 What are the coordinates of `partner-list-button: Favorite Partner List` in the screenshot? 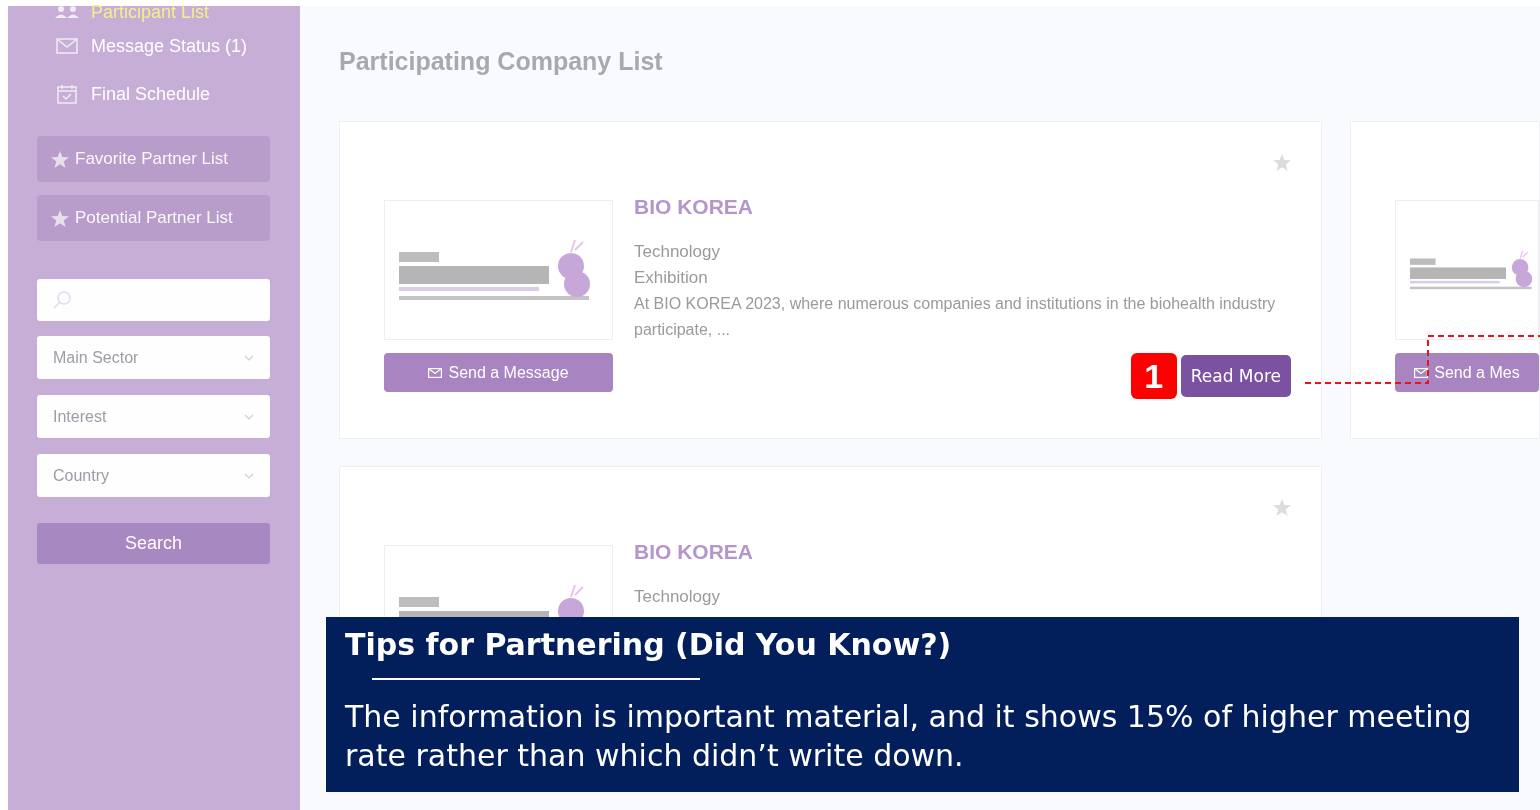 It's located at (153, 159).